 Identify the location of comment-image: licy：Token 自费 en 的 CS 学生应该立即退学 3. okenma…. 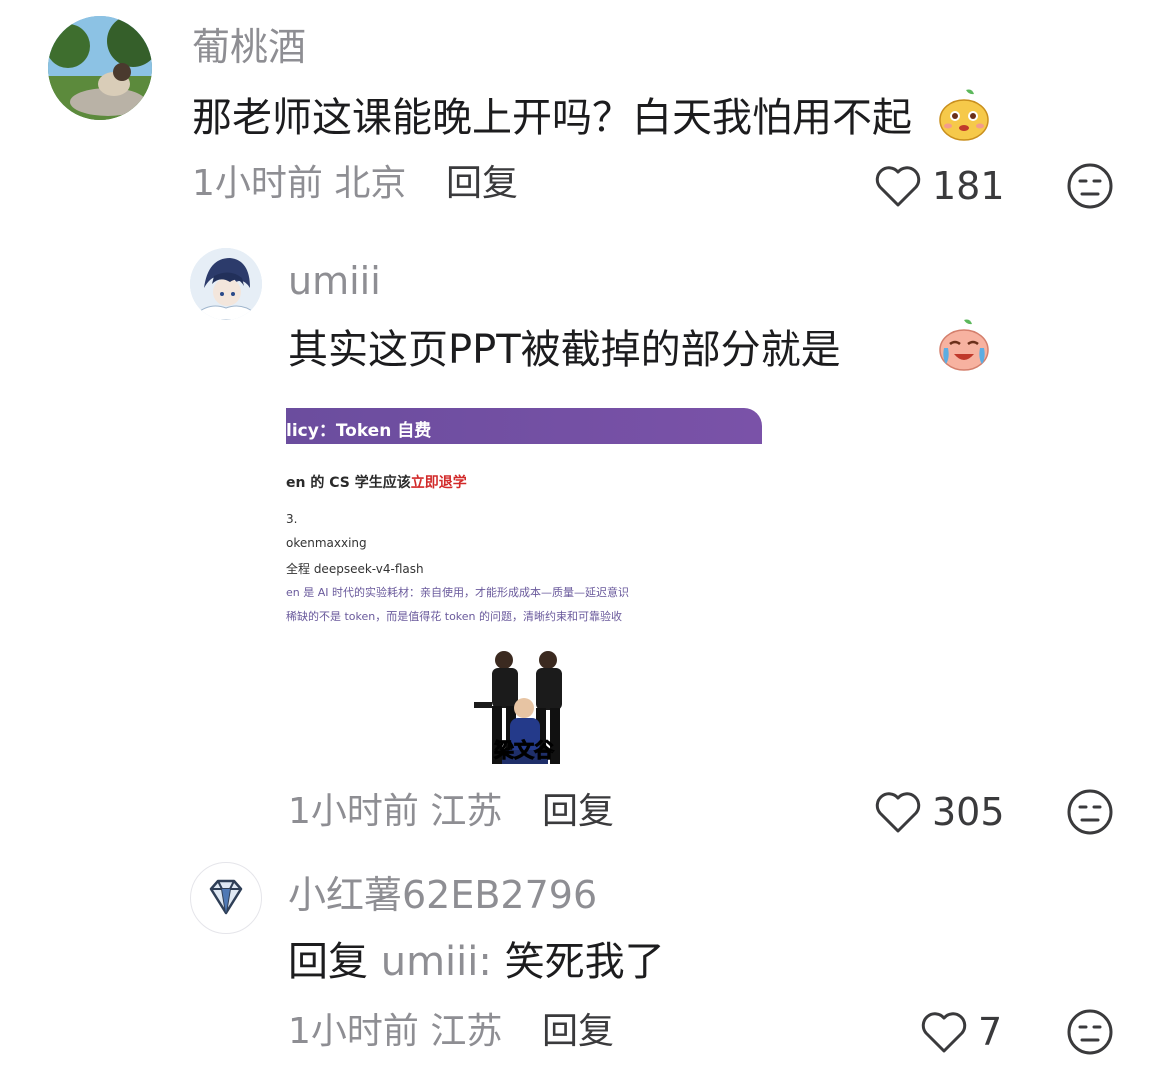
(525, 586).